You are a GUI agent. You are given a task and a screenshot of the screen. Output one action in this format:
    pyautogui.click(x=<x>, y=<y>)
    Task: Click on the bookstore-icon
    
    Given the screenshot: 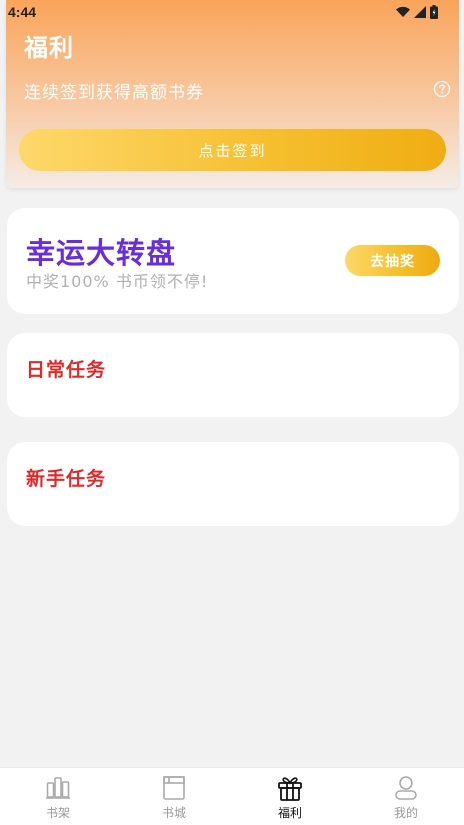 What is the action you would take?
    pyautogui.click(x=174, y=788)
    